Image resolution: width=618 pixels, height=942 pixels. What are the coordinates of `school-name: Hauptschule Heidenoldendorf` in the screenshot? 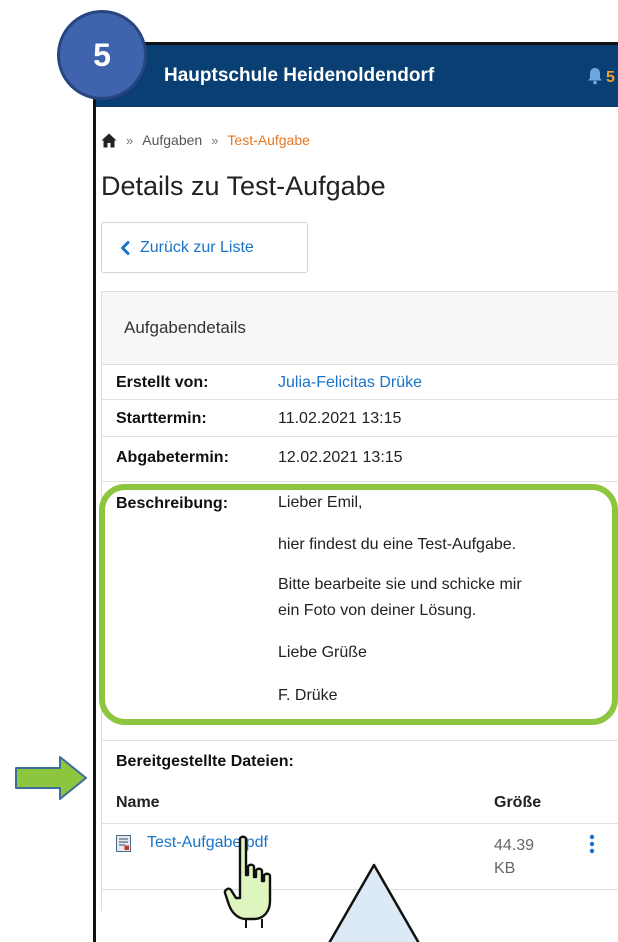 It's located at (299, 76).